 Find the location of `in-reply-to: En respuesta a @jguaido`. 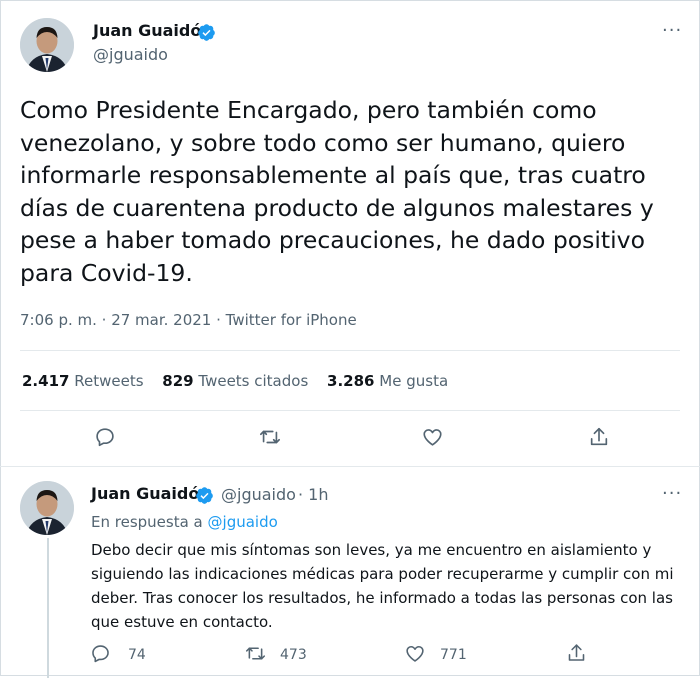

in-reply-to: En respuesta a @jguaido is located at coordinates (184, 522).